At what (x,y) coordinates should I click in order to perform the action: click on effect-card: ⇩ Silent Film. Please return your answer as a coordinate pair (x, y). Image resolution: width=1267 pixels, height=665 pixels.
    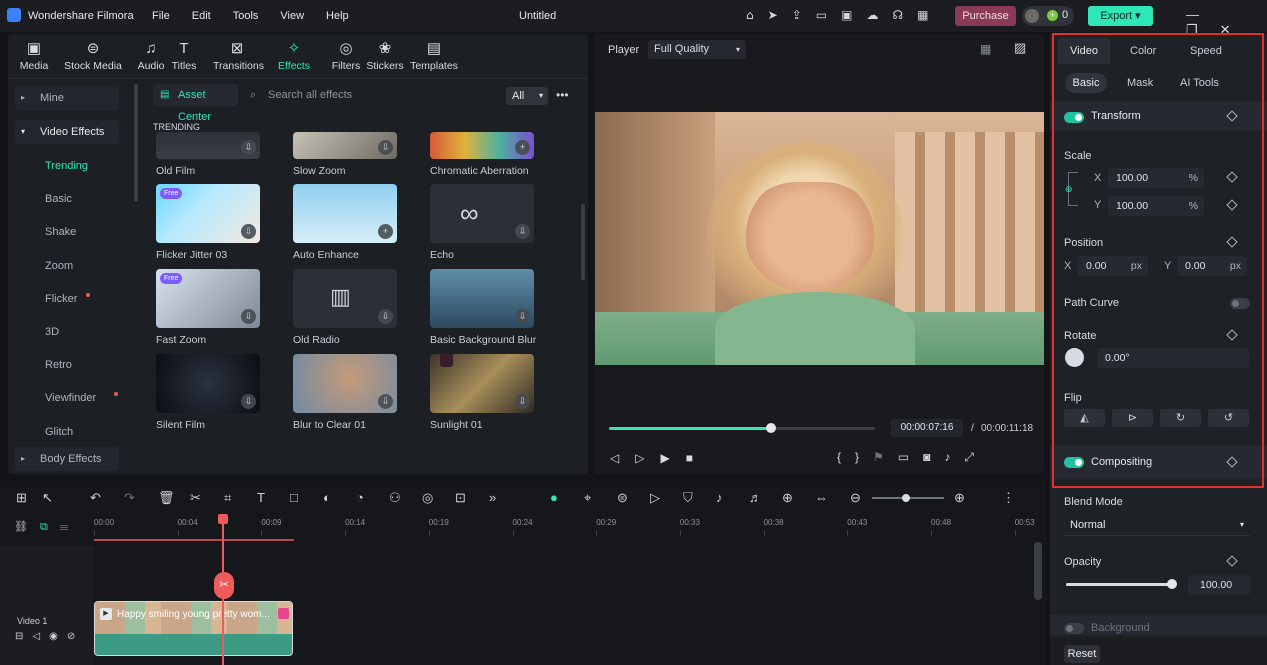
    Looking at the image, I should click on (208, 392).